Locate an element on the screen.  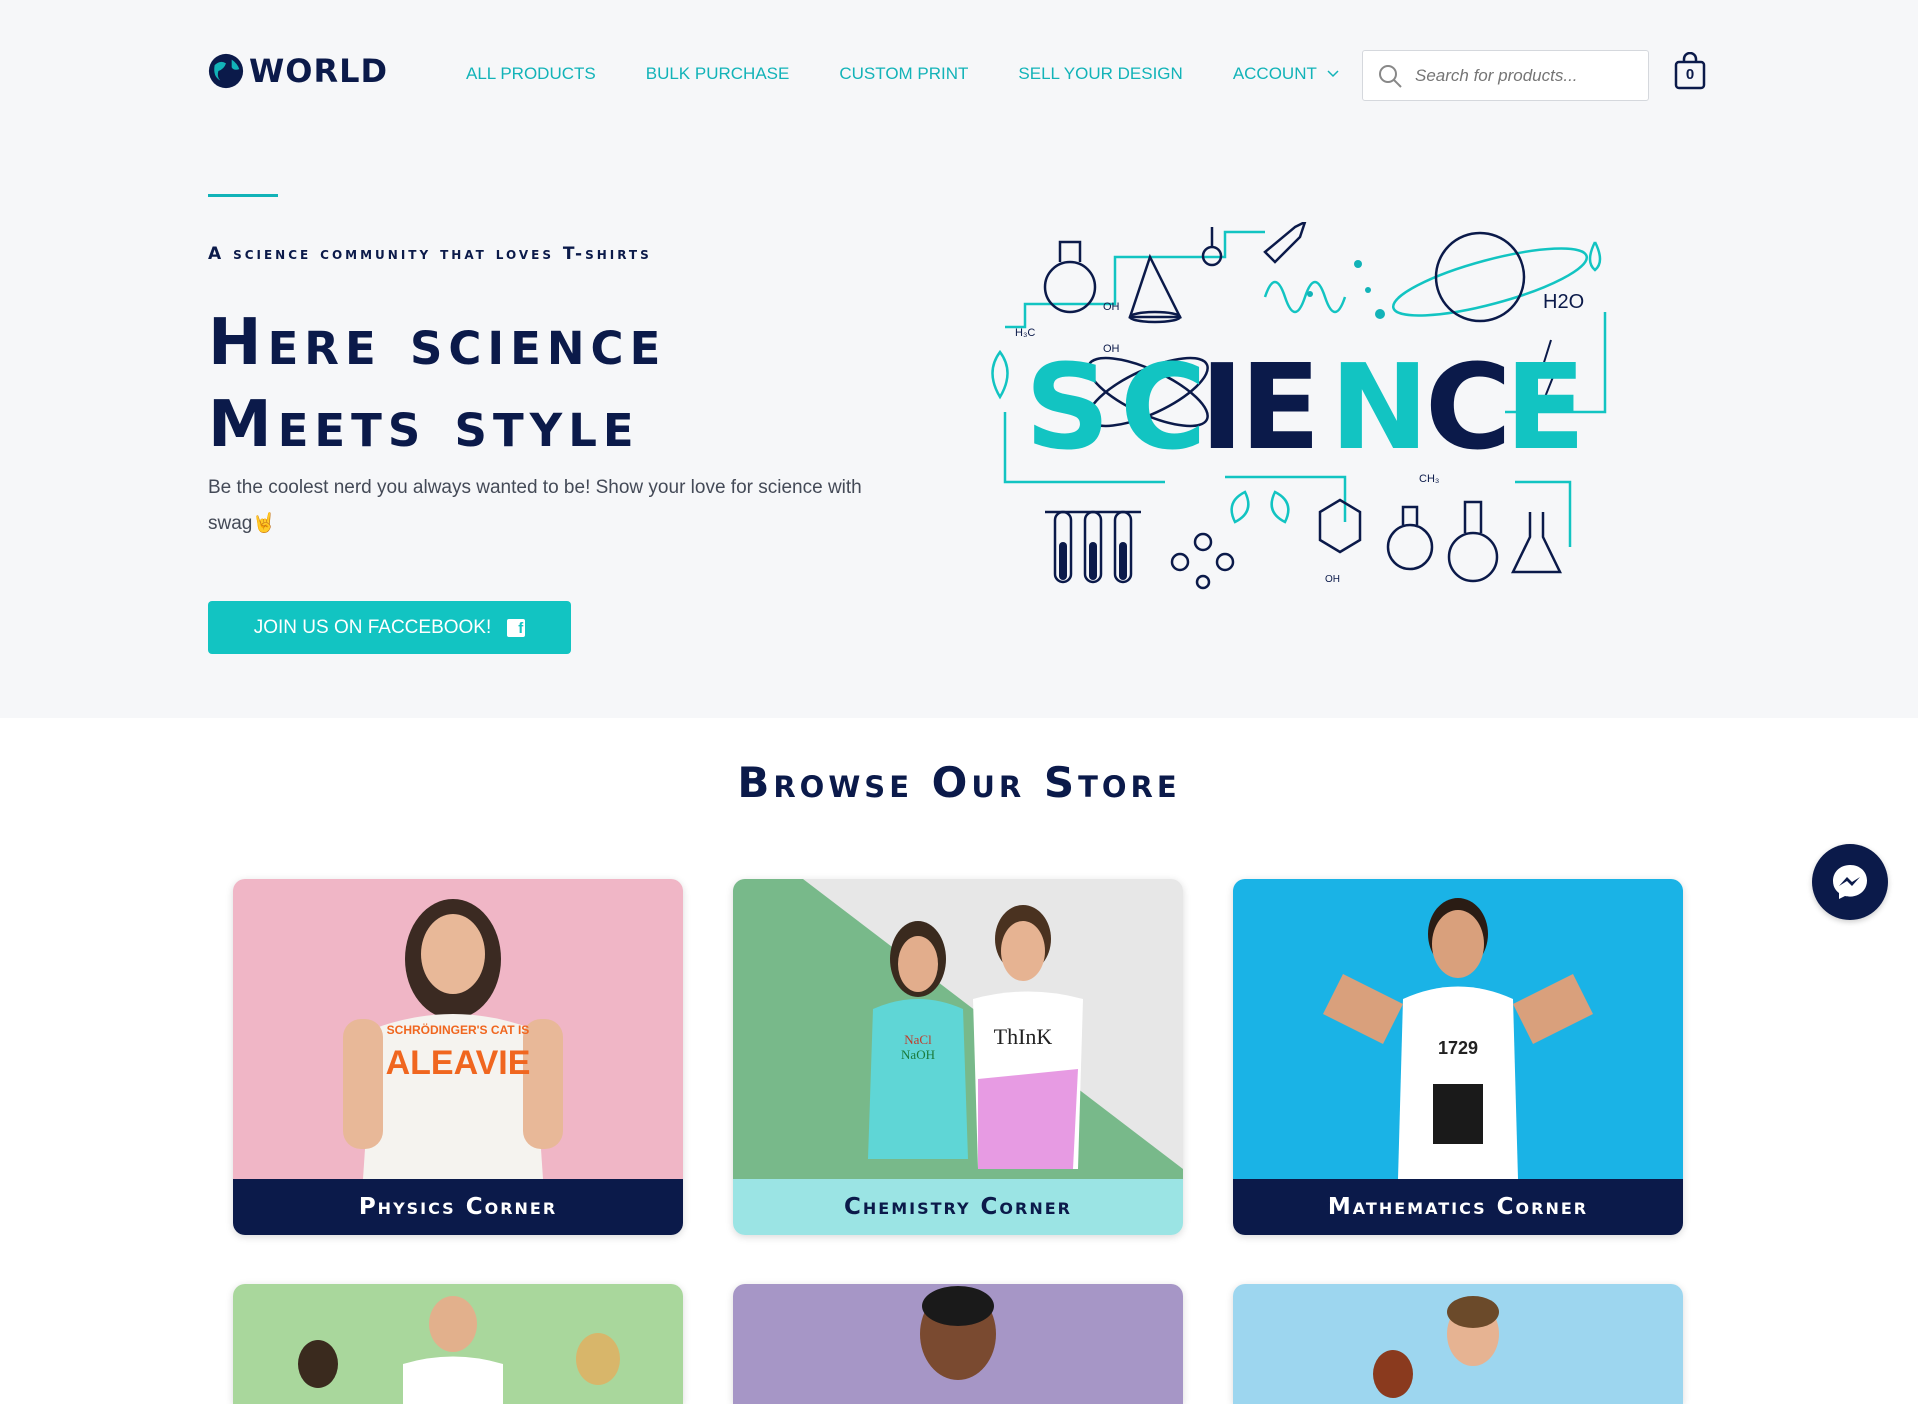
nav-label: ALL PRODUCTS is located at coordinates (531, 73).